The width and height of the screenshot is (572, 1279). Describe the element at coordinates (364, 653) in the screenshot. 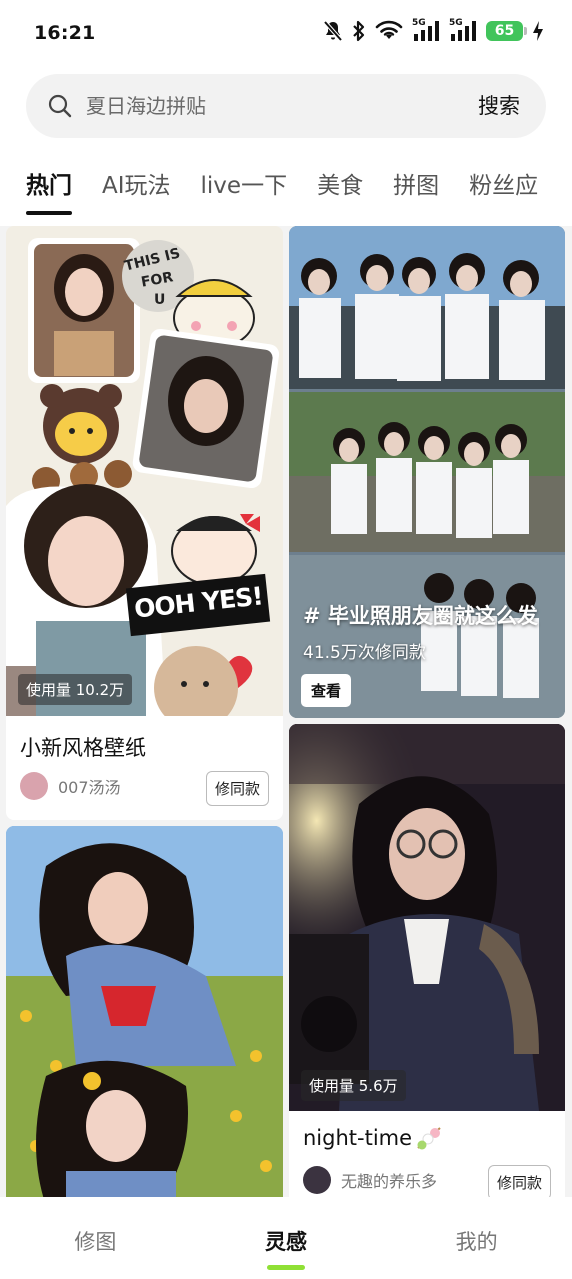

I see `topic-count: 41.5万次修同款` at that location.